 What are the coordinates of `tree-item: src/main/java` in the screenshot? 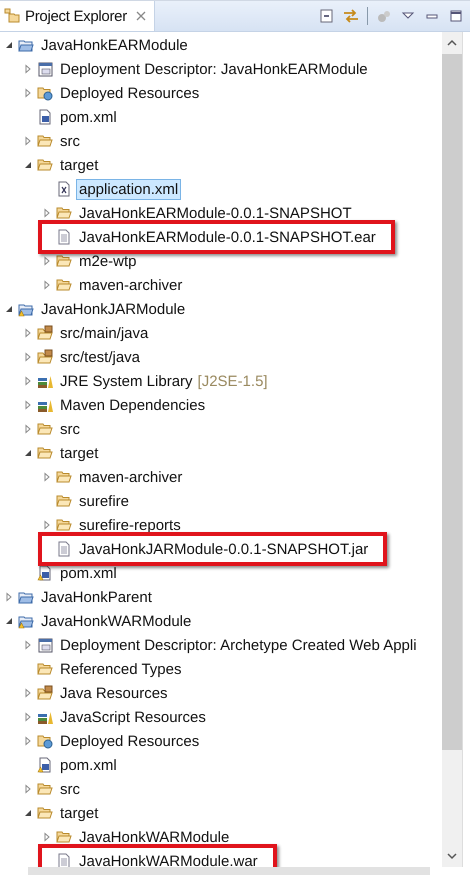 It's located at (104, 333).